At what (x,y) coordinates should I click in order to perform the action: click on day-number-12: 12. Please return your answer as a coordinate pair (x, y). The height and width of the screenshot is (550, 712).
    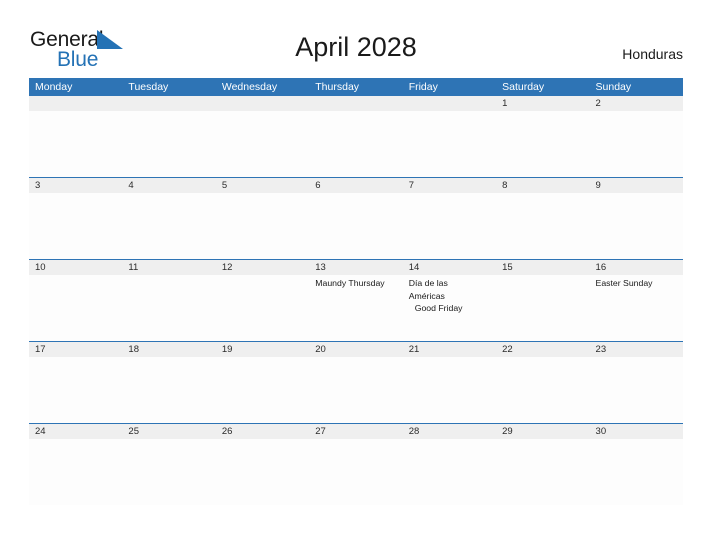
    Looking at the image, I should click on (262, 267).